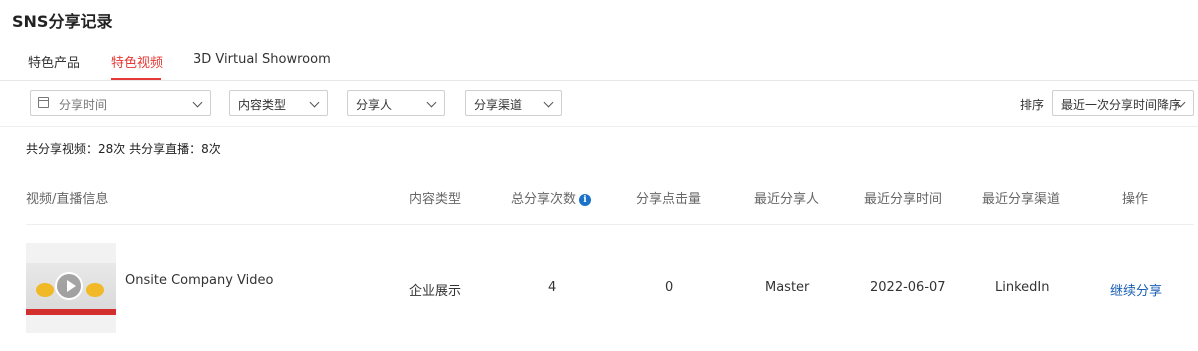 This screenshot has height=351, width=1198. I want to click on header-divider, so click(610, 224).